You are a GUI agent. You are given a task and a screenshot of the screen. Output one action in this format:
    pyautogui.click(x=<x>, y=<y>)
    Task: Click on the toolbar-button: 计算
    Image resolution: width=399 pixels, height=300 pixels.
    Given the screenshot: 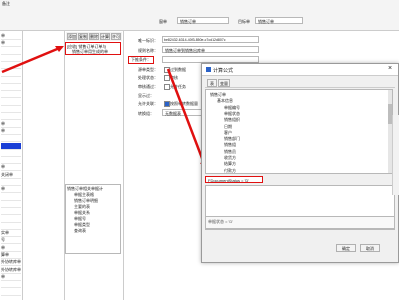 What is the action you would take?
    pyautogui.click(x=105, y=36)
    